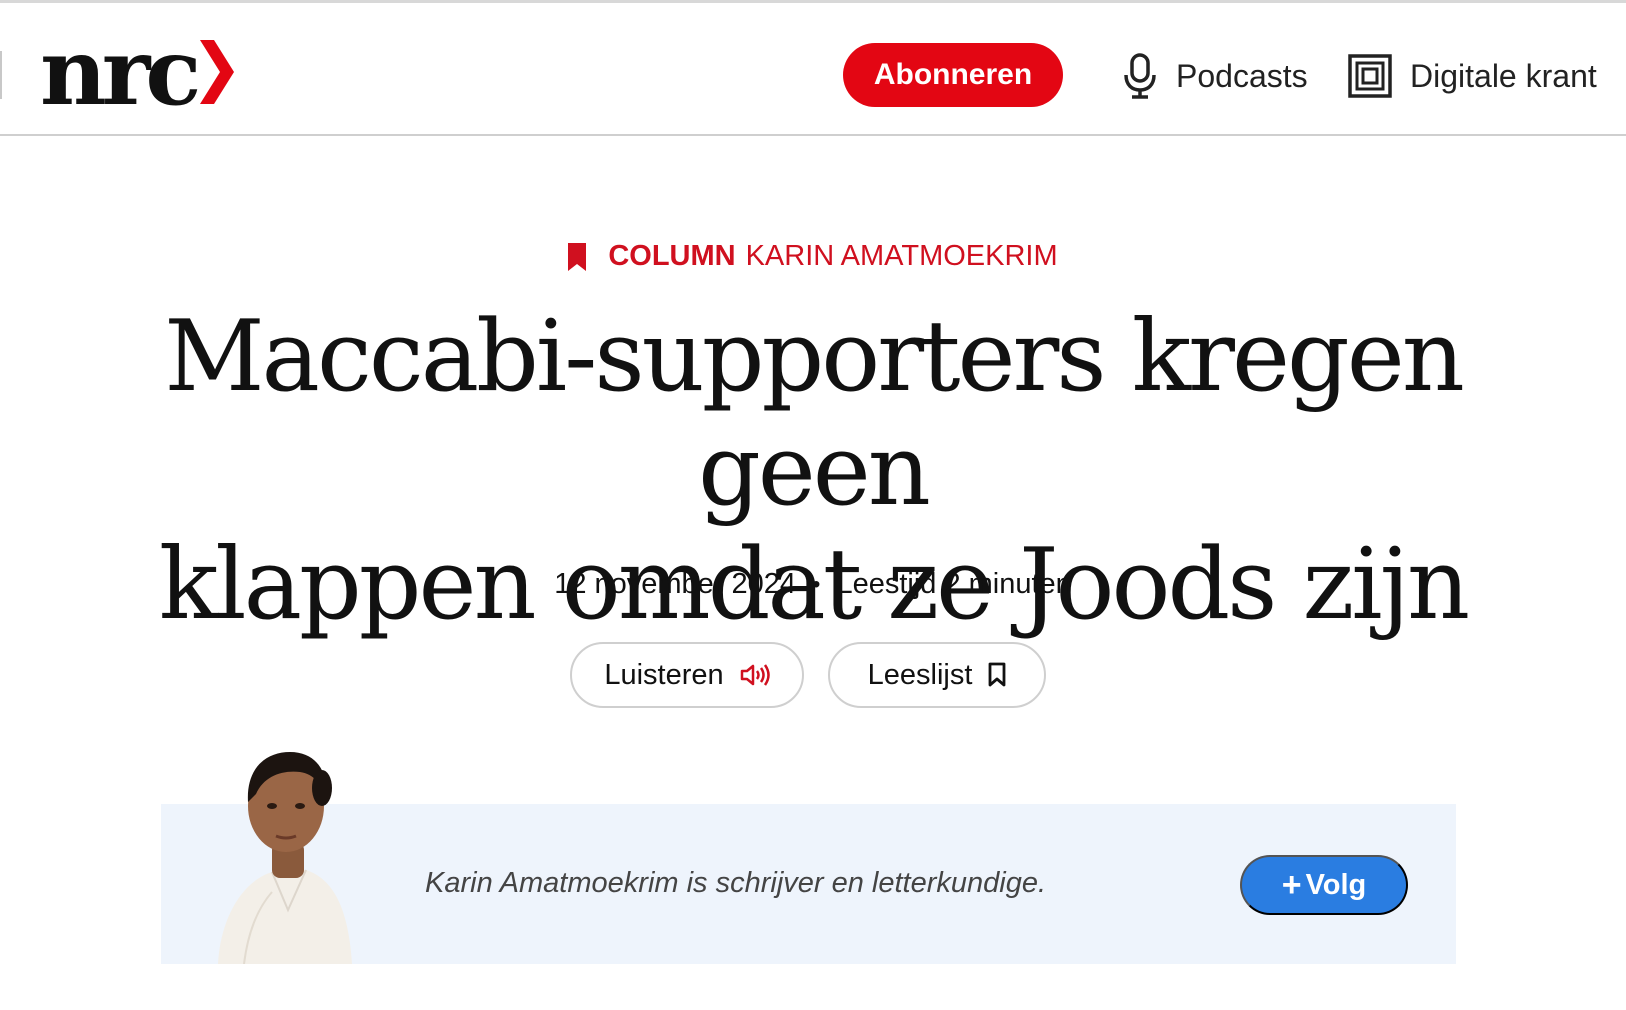  I want to click on author-avatar, so click(285, 858).